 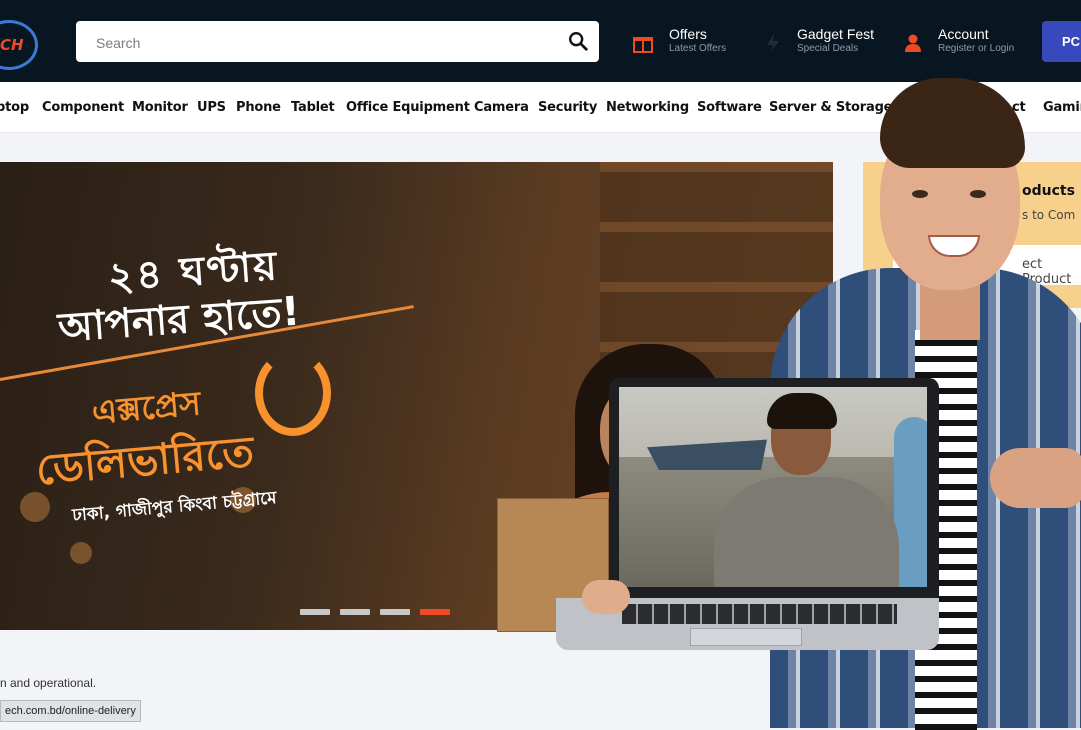 What do you see at coordinates (963, 34) in the screenshot?
I see `account-title: Account` at bounding box center [963, 34].